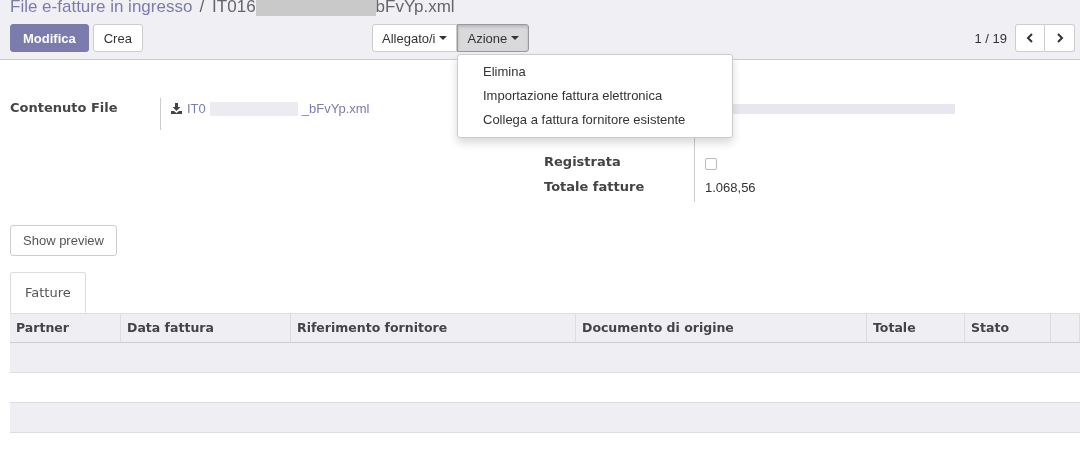 The height and width of the screenshot is (461, 1080). What do you see at coordinates (595, 96) in the screenshot?
I see `menu-item: Importazione fattura elettronica` at bounding box center [595, 96].